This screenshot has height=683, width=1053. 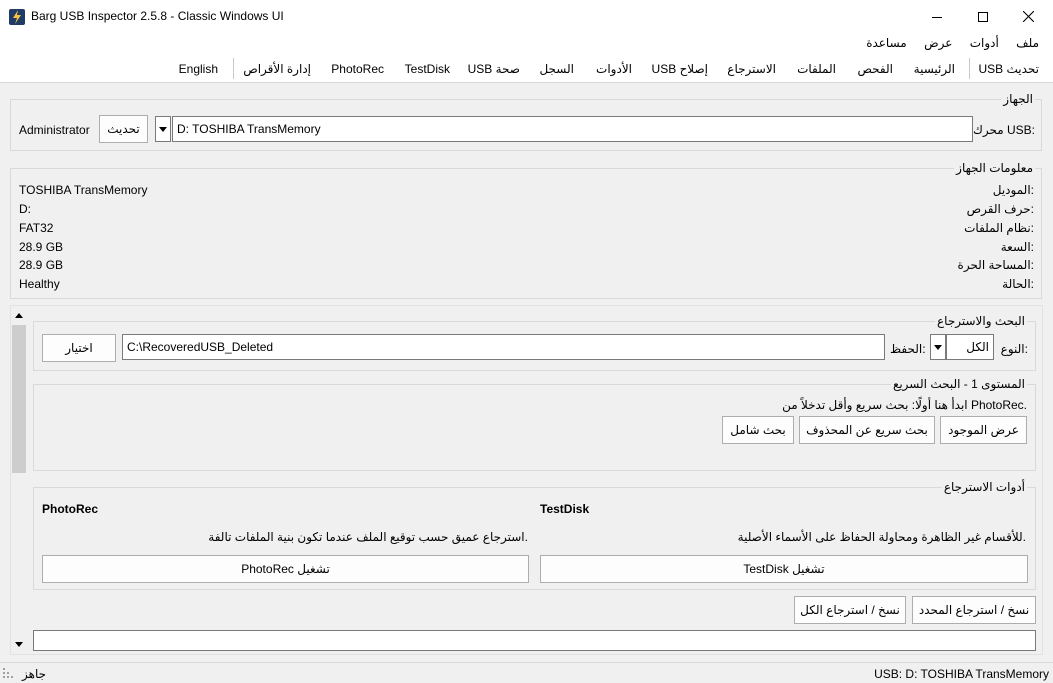 What do you see at coordinates (503, 347) in the screenshot?
I see `save-path-input: C:\RecoveredUSB_Deleted` at bounding box center [503, 347].